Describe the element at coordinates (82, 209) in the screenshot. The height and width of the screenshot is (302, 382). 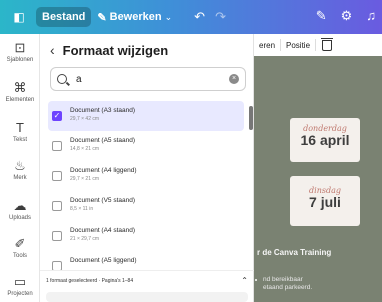
I see `format-size: 8,5 × 11 in` at that location.